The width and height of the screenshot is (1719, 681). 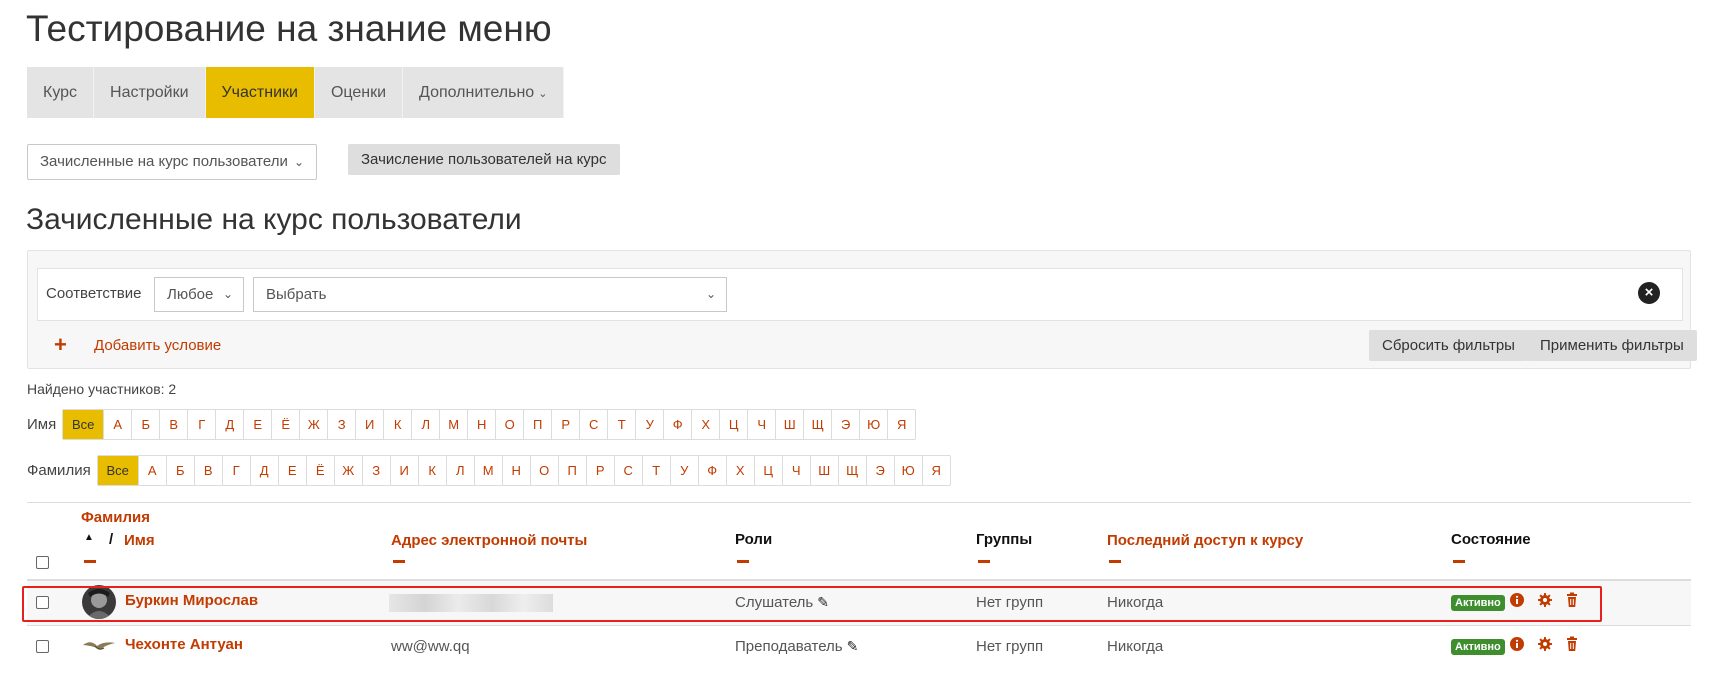 What do you see at coordinates (739, 470) in the screenshot?
I see `lastname-initial-letter: Х` at bounding box center [739, 470].